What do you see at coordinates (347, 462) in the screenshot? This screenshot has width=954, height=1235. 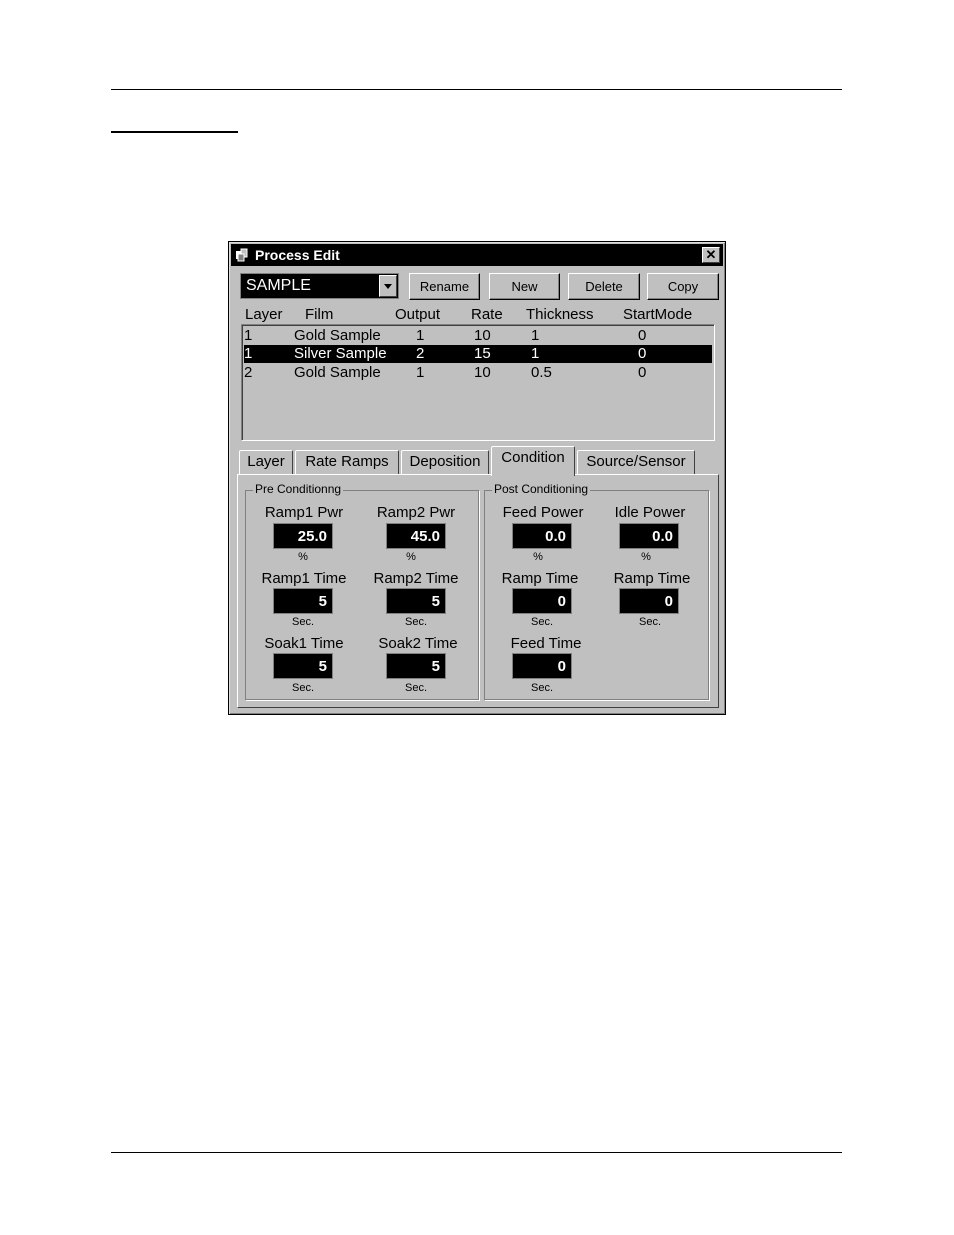 I see `tab-rate-ramps: Rate Ramps` at bounding box center [347, 462].